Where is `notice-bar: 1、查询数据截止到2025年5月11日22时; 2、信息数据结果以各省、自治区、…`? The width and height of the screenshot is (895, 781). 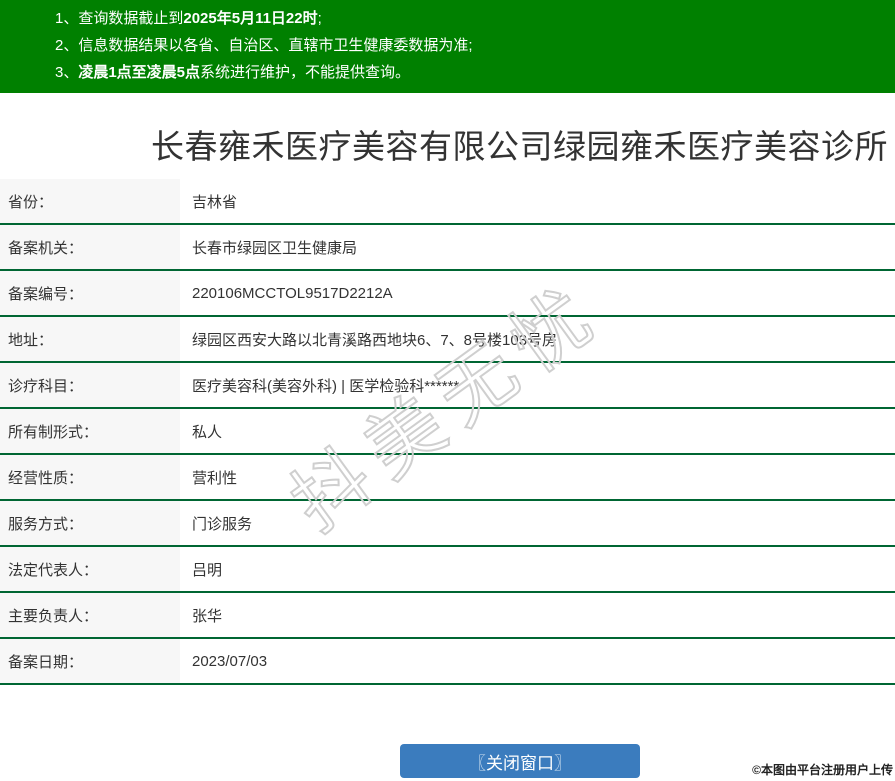
notice-bar: 1、查询数据截止到2025年5月11日22时; 2、信息数据结果以各省、自治区、… is located at coordinates (447, 46).